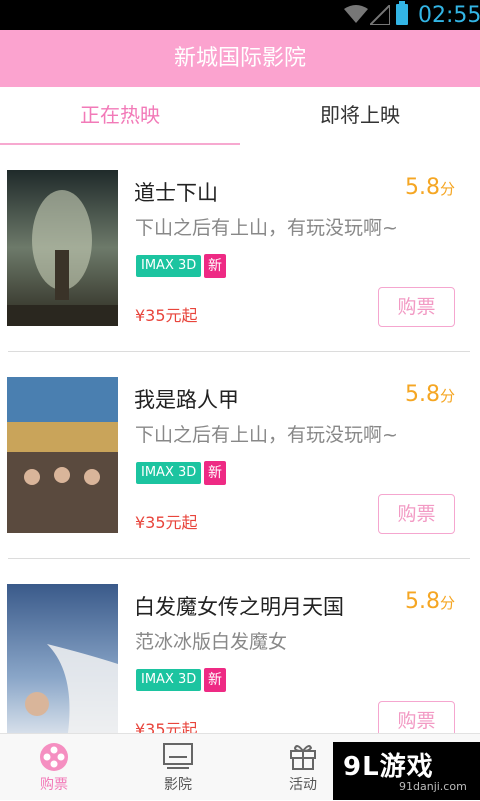 The height and width of the screenshot is (801, 480). Describe the element at coordinates (178, 785) in the screenshot. I see `nav-label: 影院` at that location.